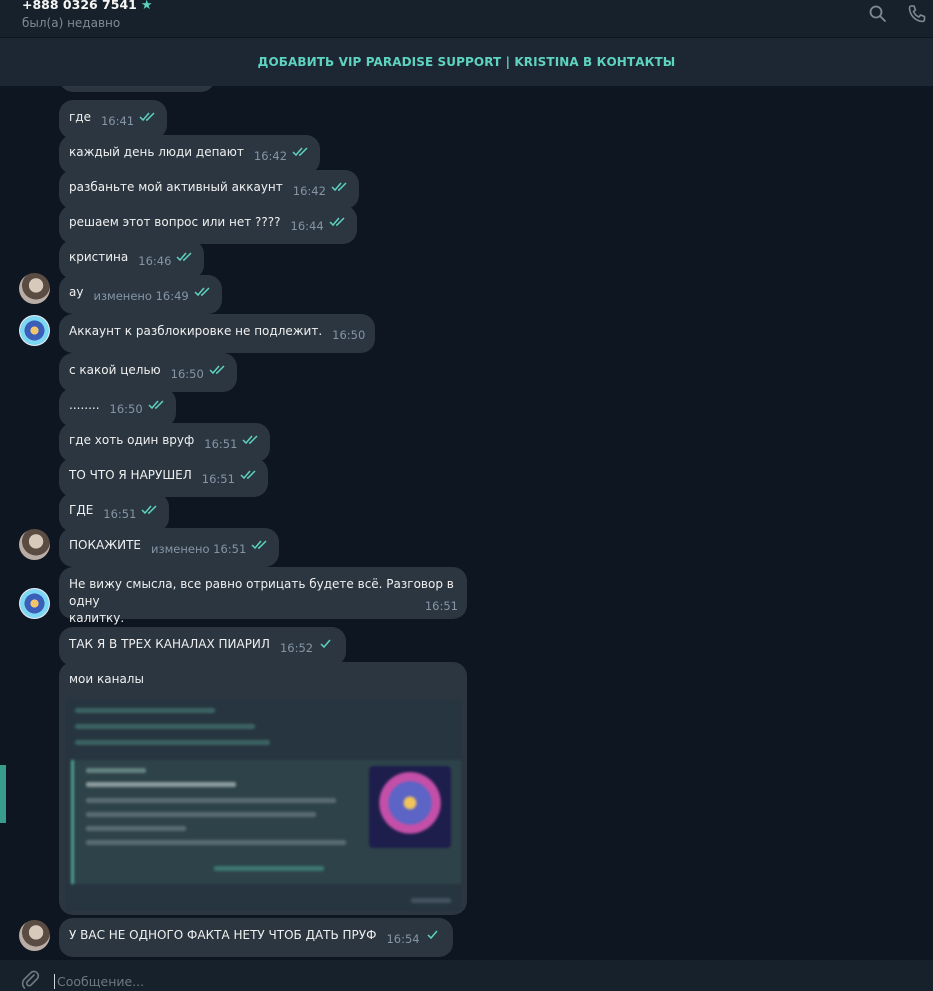  I want to click on link-preview-card, so click(266, 822).